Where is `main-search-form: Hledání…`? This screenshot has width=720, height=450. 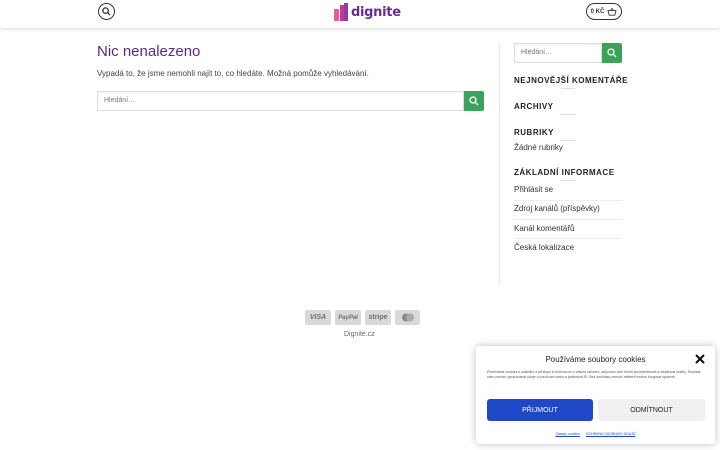
main-search-form: Hledání… is located at coordinates (290, 101).